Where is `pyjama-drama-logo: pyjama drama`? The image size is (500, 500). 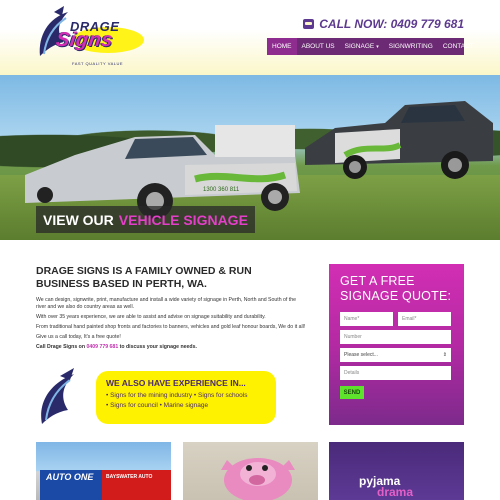
pyjama-drama-logo: pyjama drama is located at coordinates (386, 487).